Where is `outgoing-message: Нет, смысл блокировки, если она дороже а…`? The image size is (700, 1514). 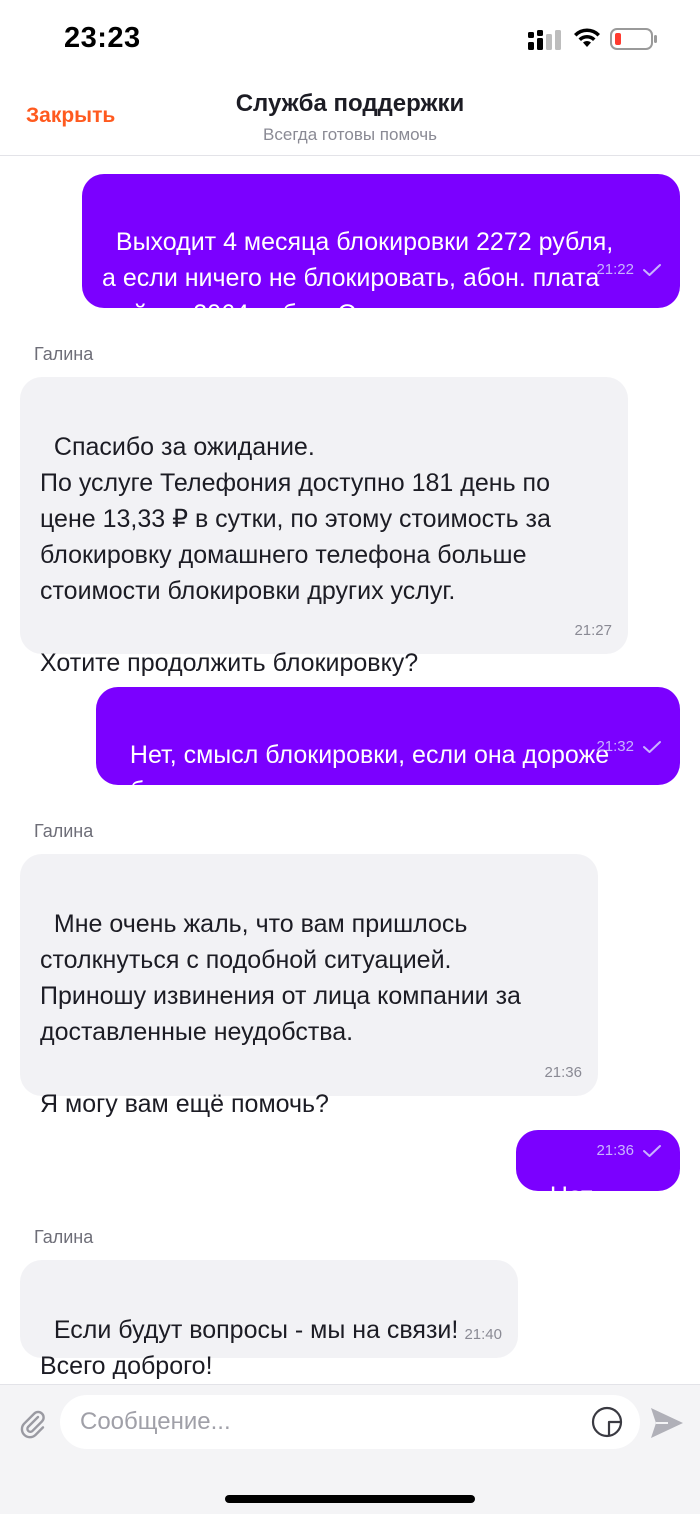
outgoing-message: Нет, смысл блокировки, если она дороже а… is located at coordinates (388, 746).